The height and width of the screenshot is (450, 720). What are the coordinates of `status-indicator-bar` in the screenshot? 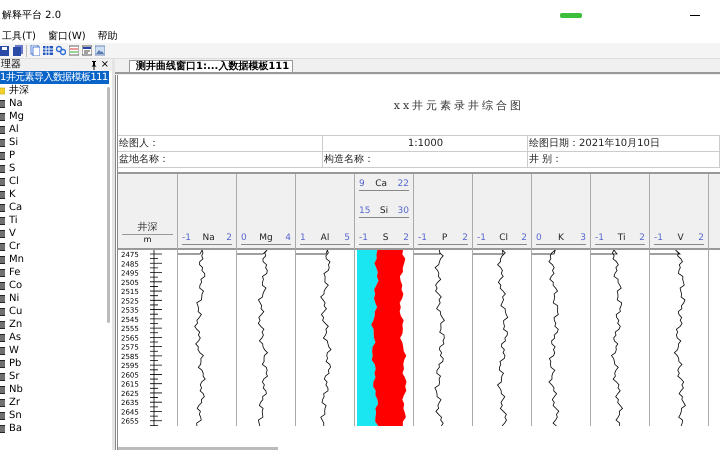 It's located at (571, 15).